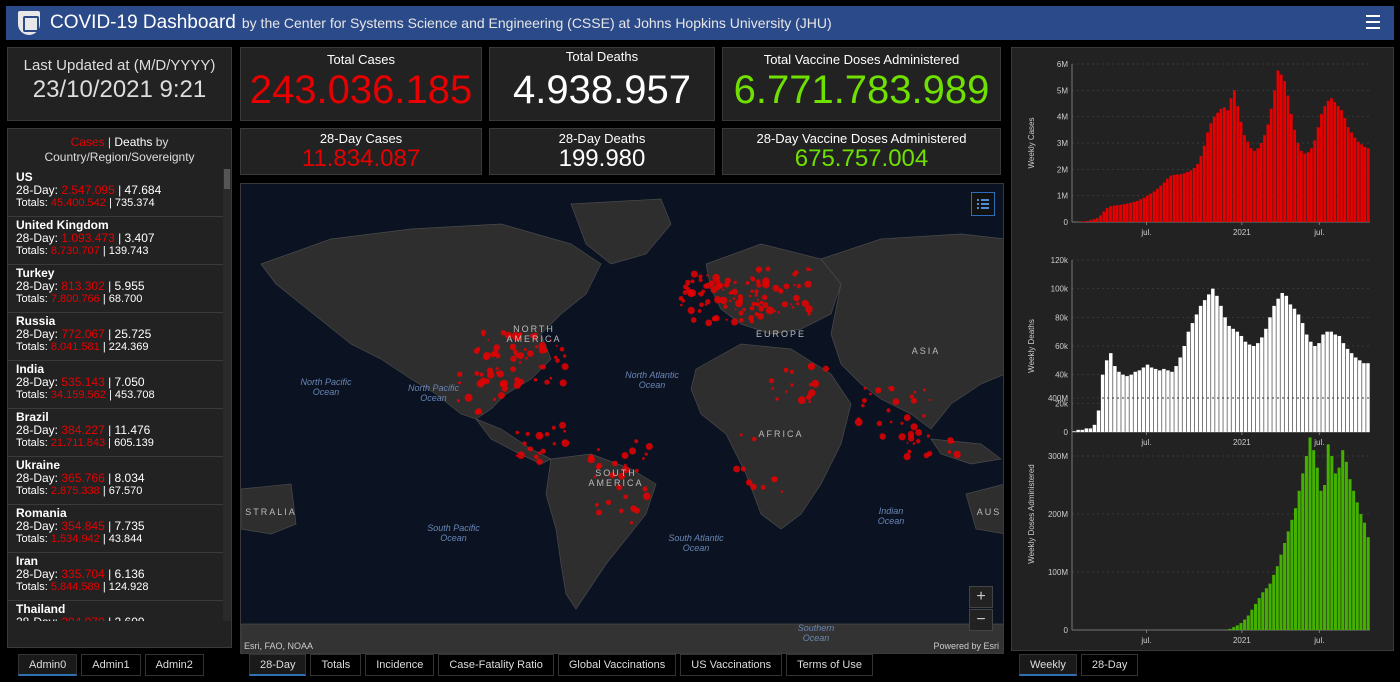 This screenshot has height=682, width=1400. Describe the element at coordinates (336, 665) in the screenshot. I see `tab-totals: Totals` at that location.